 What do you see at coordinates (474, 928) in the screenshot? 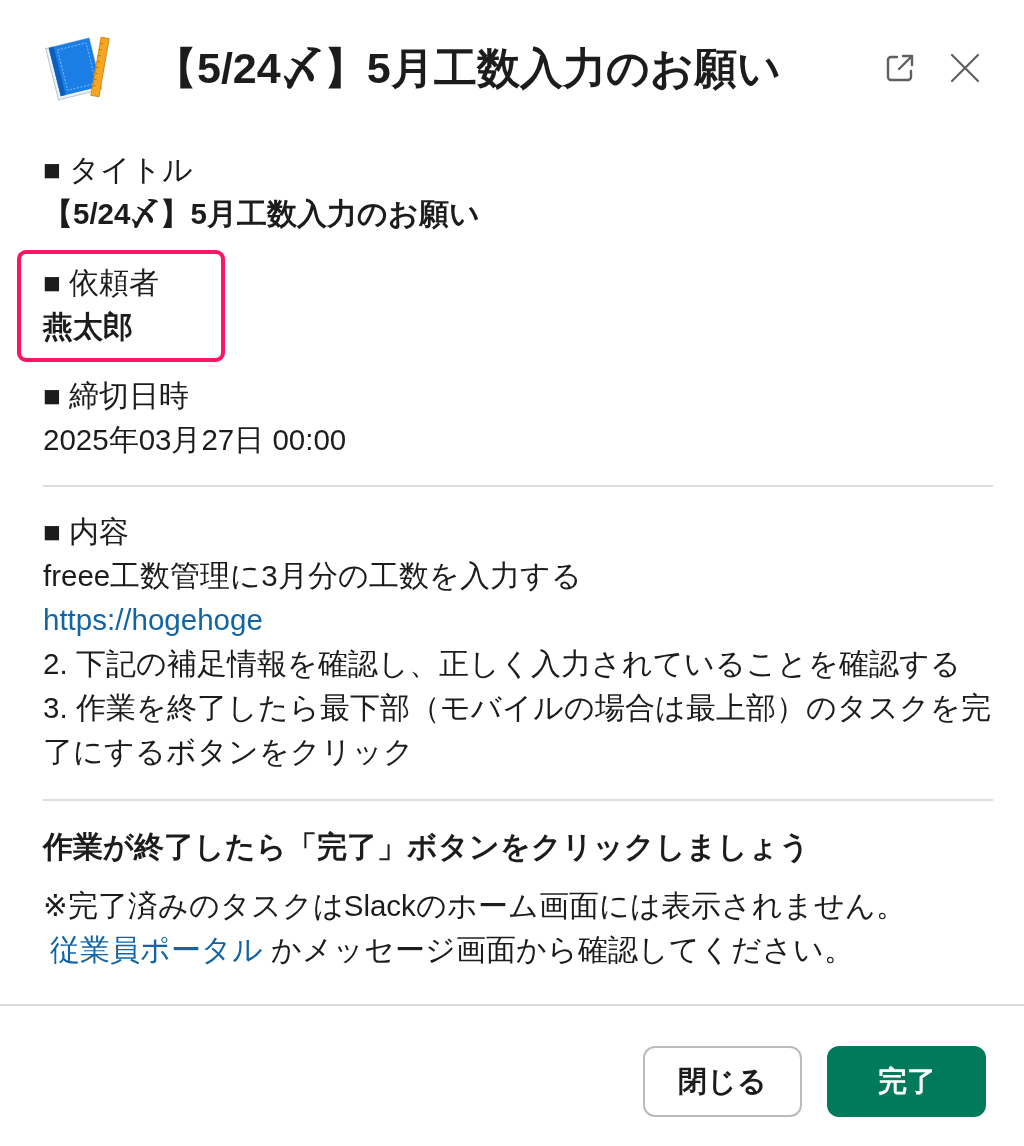
I see `note-text: ※完了済みのタスクはSlackのホーム画面には表示されません。 従業員ポータル かメッセージ画面から確認してください。` at bounding box center [474, 928].